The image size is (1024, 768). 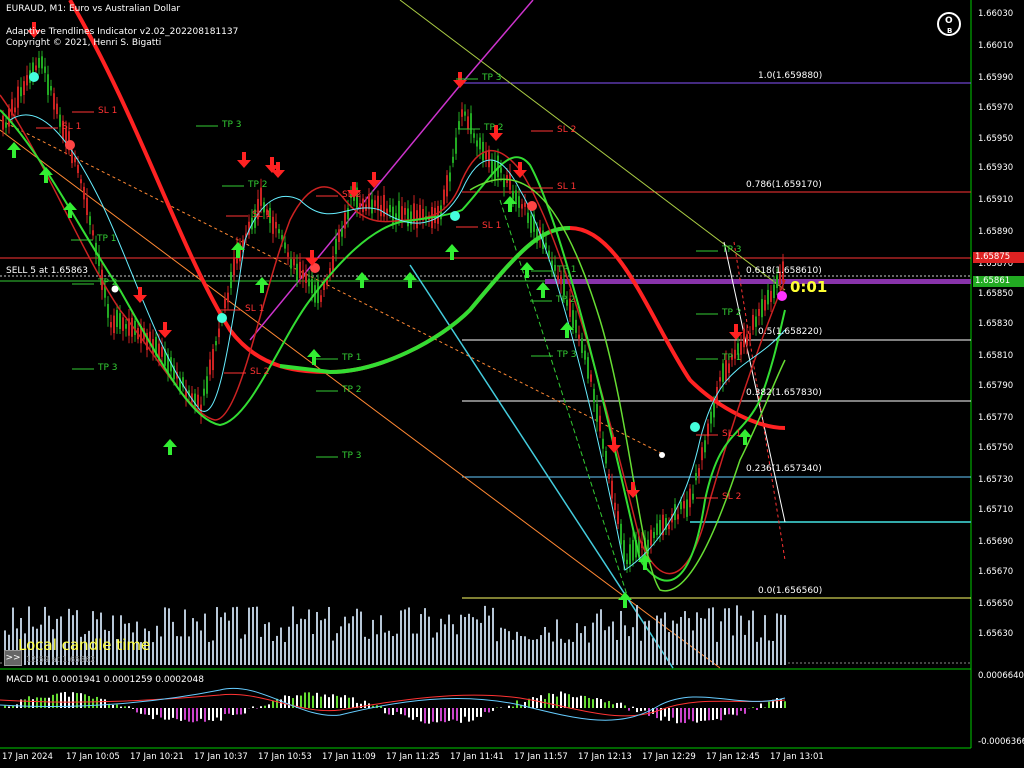 I want to click on price-tick-label: 1.66010, so click(x=996, y=46).